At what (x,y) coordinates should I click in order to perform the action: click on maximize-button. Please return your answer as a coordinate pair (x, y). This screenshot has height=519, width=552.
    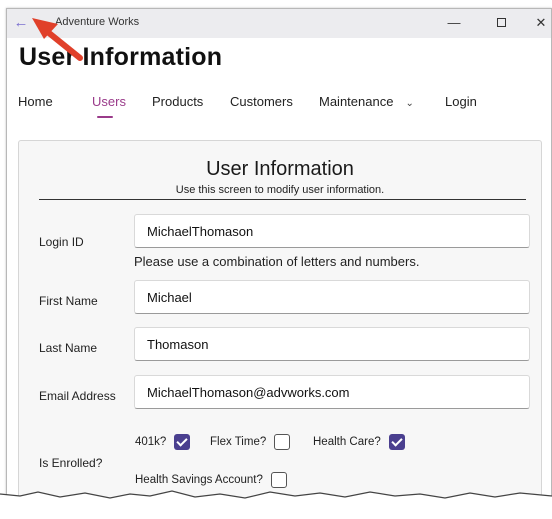
    Looking at the image, I should click on (501, 23).